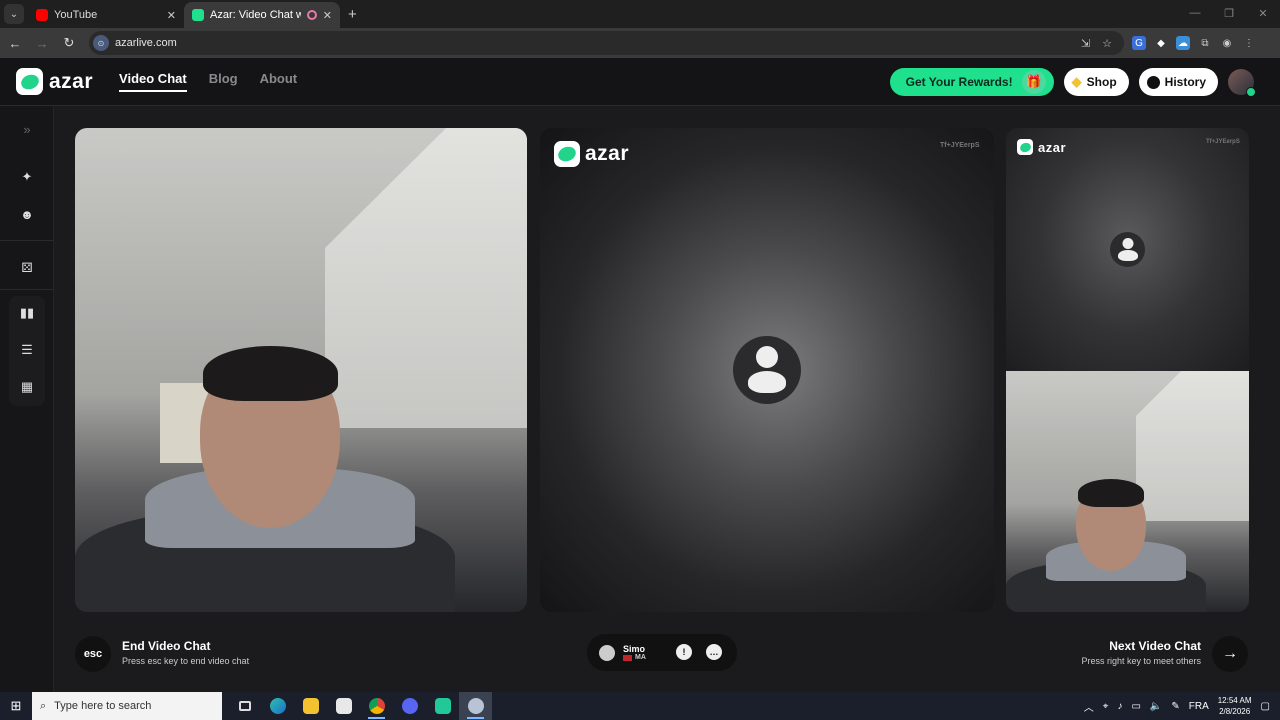 This screenshot has height=720, width=1280. Describe the element at coordinates (1106, 706) in the screenshot. I see `location-icon: ⌖` at that location.